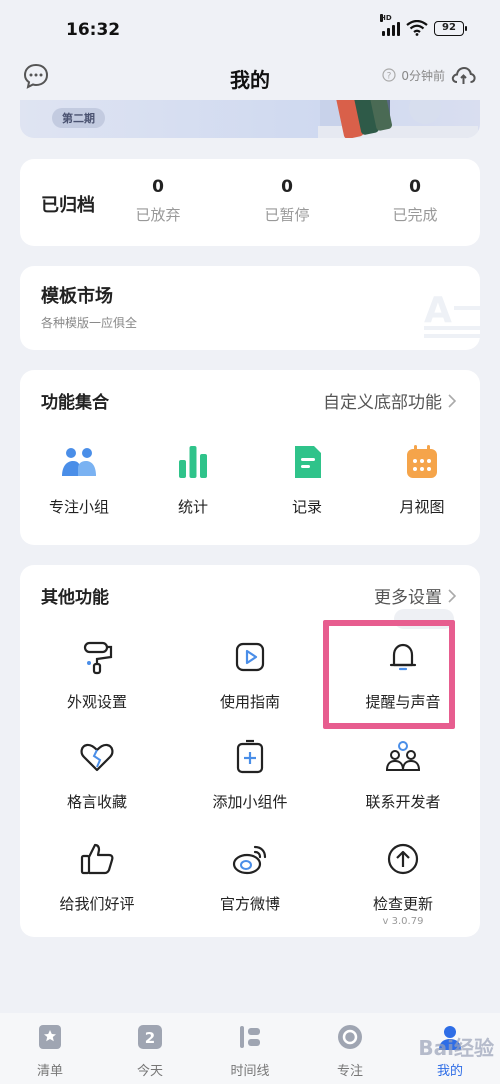  Describe the element at coordinates (79, 479) in the screenshot. I see `feature-focus-group: 专注小组` at that location.